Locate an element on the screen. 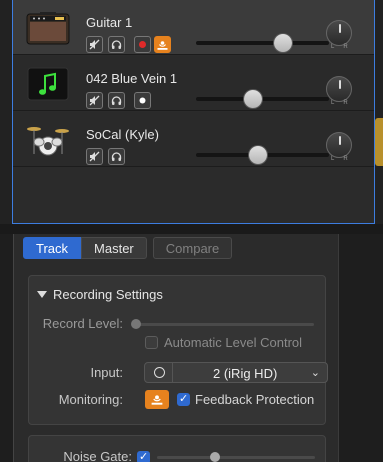  pane-divider is located at coordinates (191, 229).